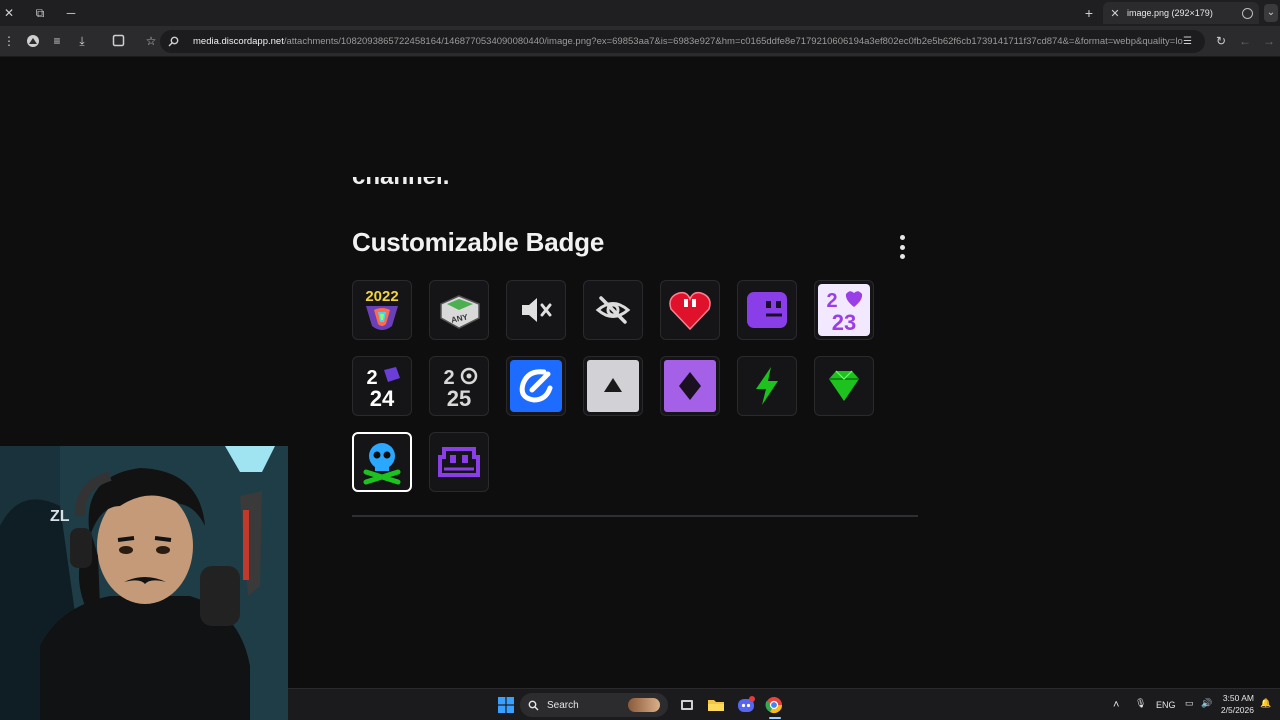 The height and width of the screenshot is (720, 1280). Describe the element at coordinates (151, 41) in the screenshot. I see `bookmark-star-icon: ☆` at that location.